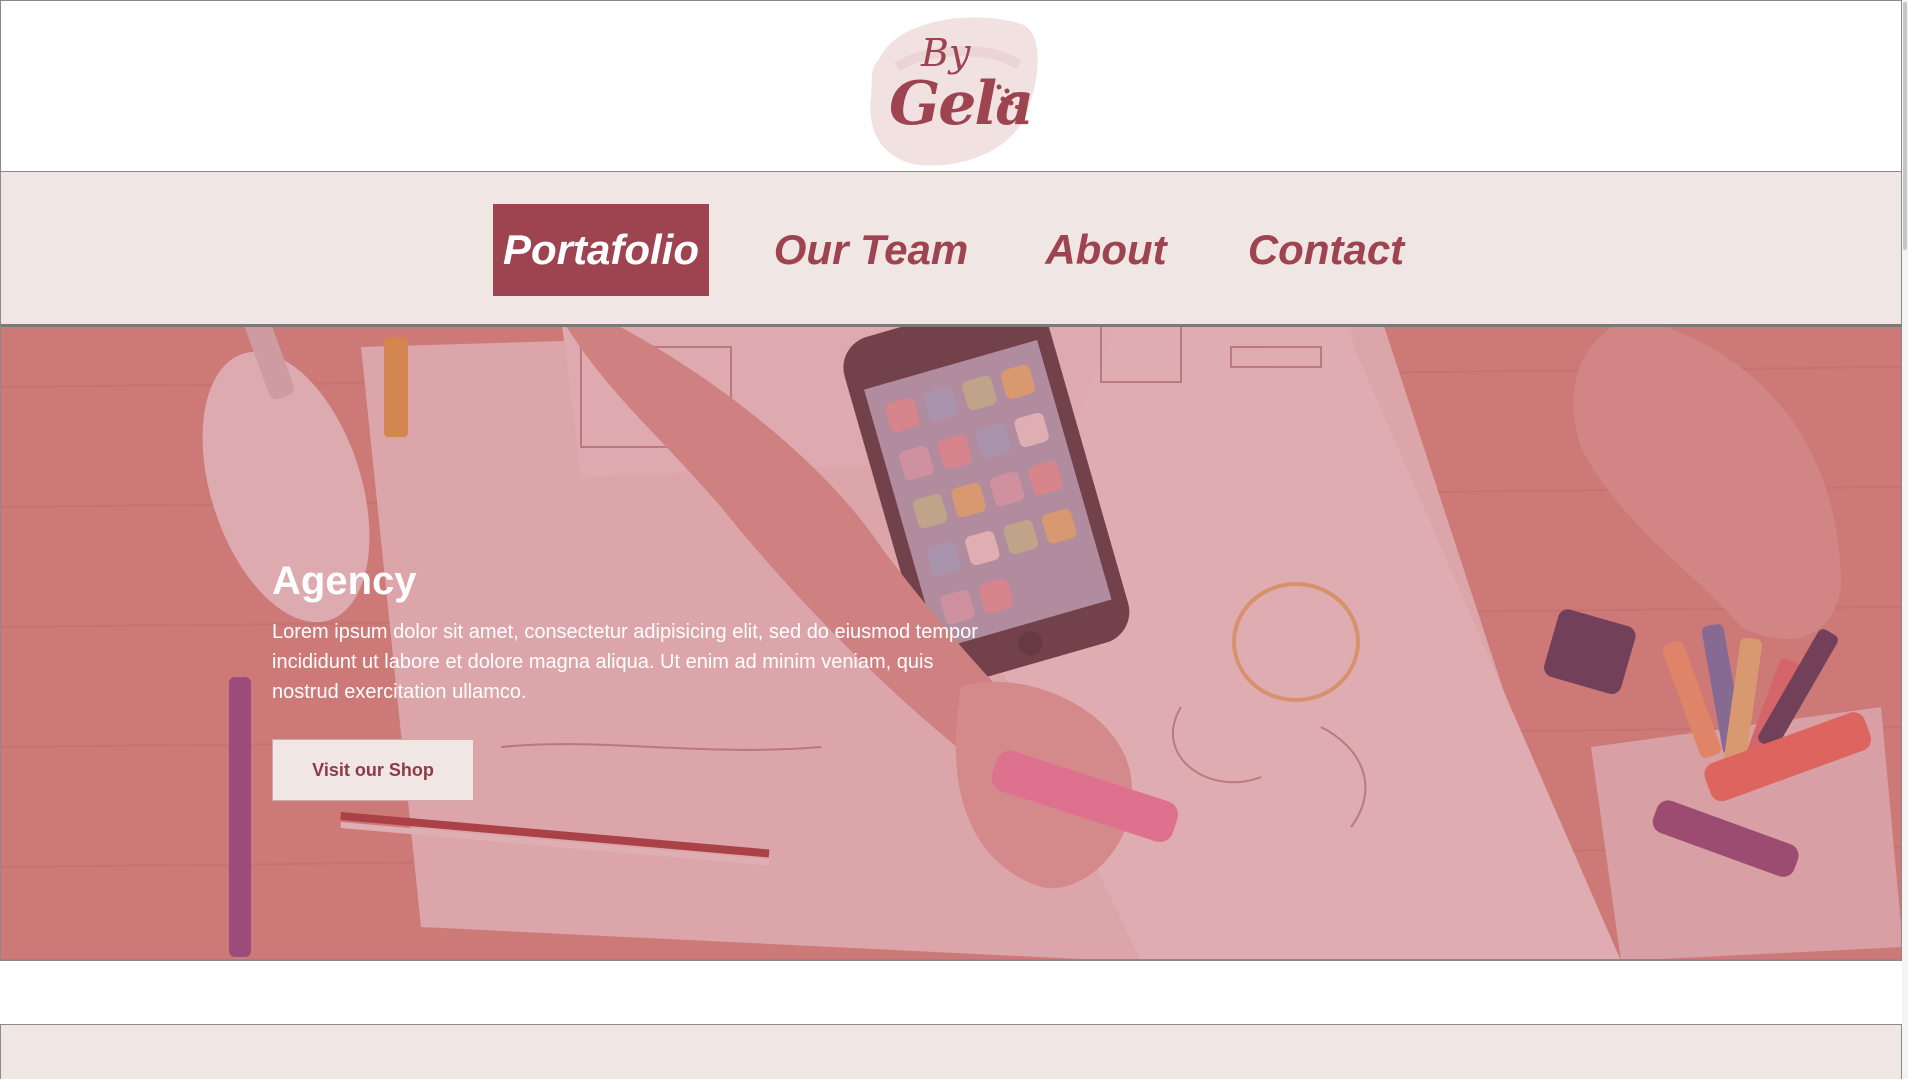 Image resolution: width=1908 pixels, height=1079 pixels. Describe the element at coordinates (951, 1051) in the screenshot. I see `next-section-strip` at that location.